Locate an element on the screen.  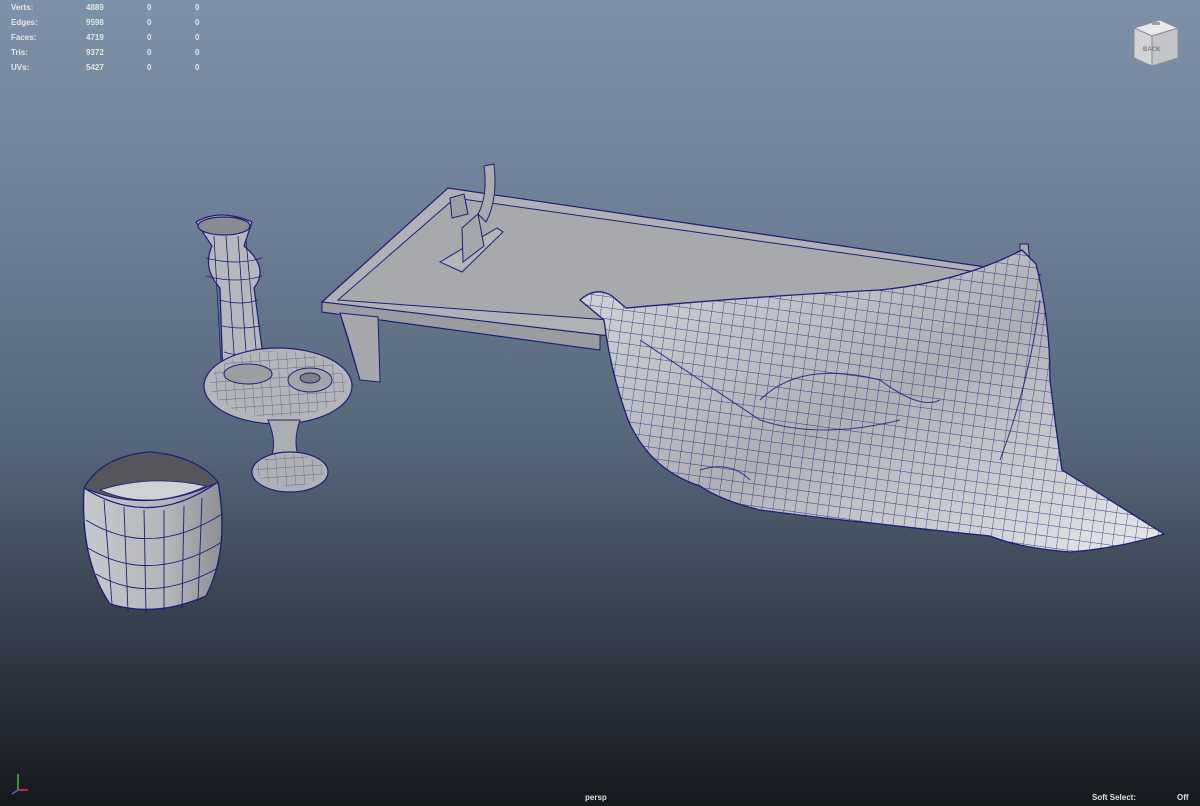
hud-label: UVs: is located at coordinates (20, 67).